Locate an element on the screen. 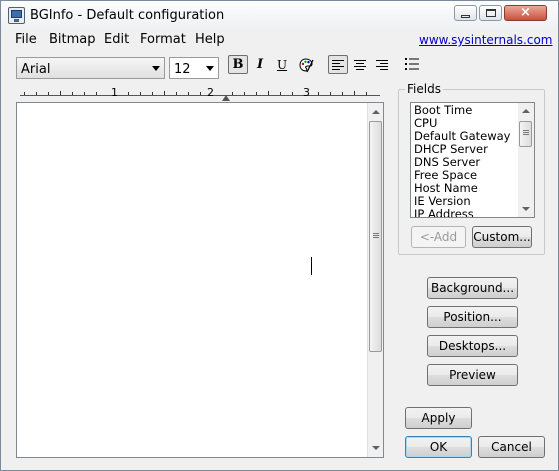  font-name-select: Arial is located at coordinates (90, 68).